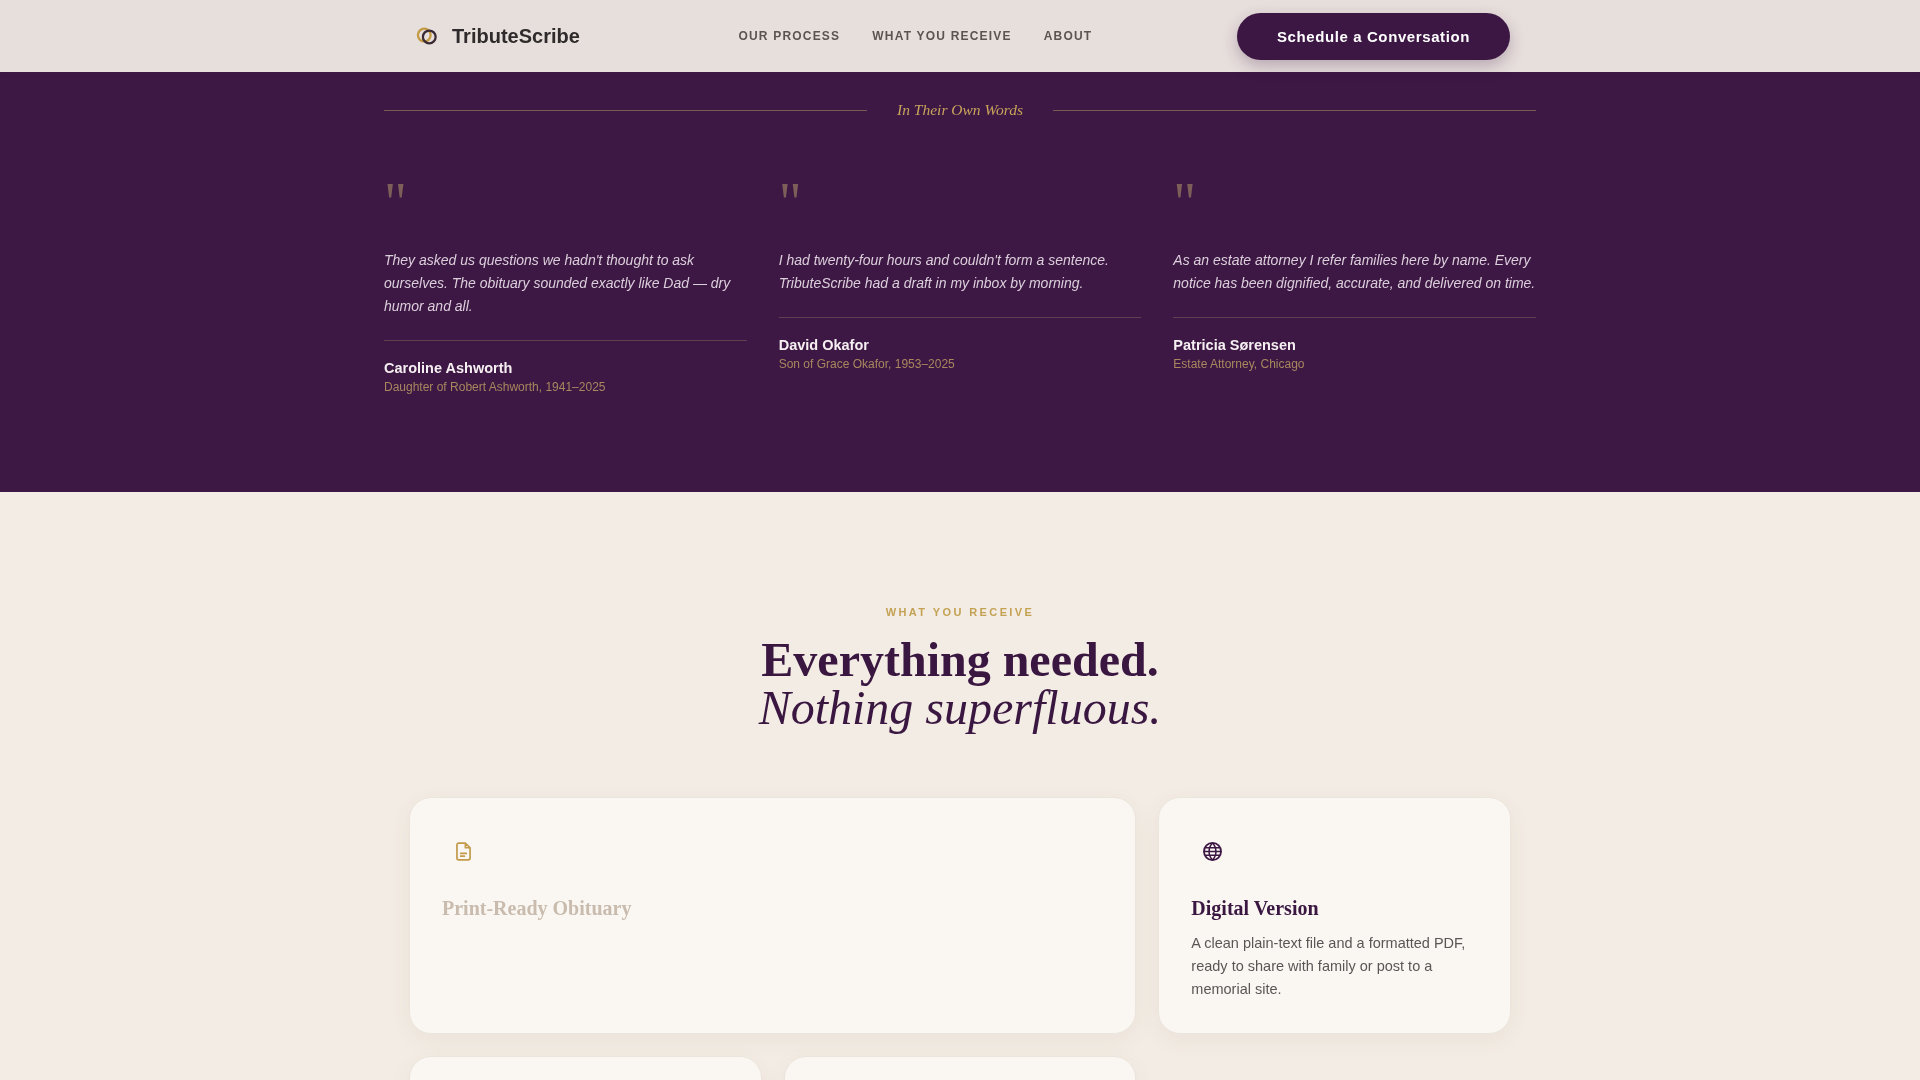 This screenshot has width=1920, height=1080. Describe the element at coordinates (427, 36) in the screenshot. I see `rings-icon` at that location.